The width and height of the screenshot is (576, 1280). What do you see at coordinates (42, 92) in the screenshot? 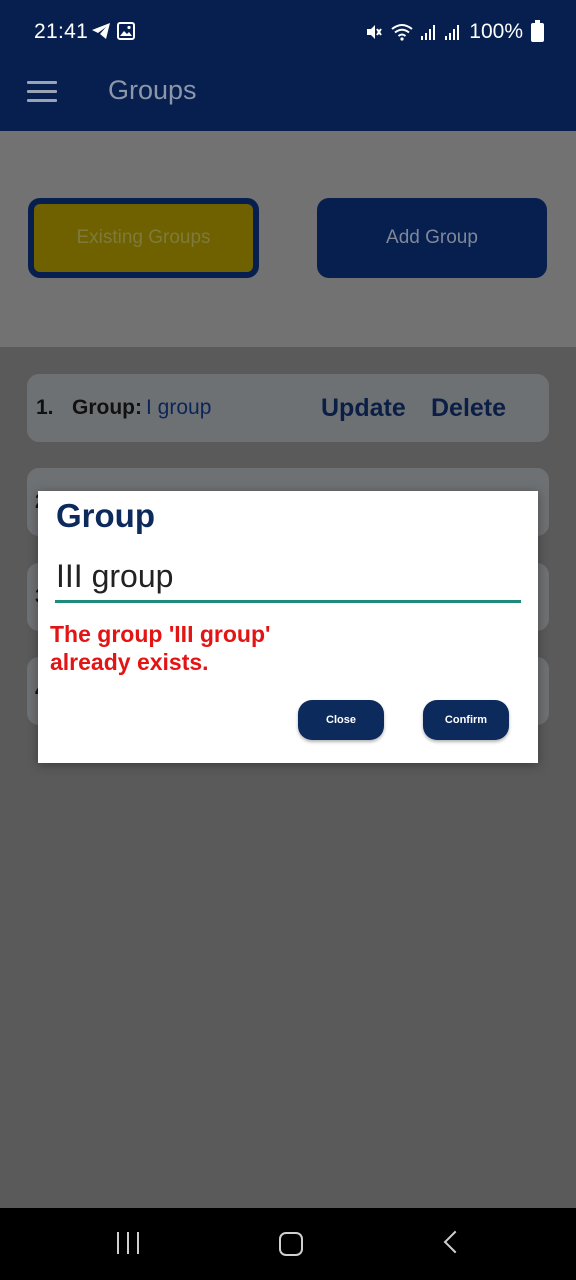
I see `hamburger-menu-icon` at bounding box center [42, 92].